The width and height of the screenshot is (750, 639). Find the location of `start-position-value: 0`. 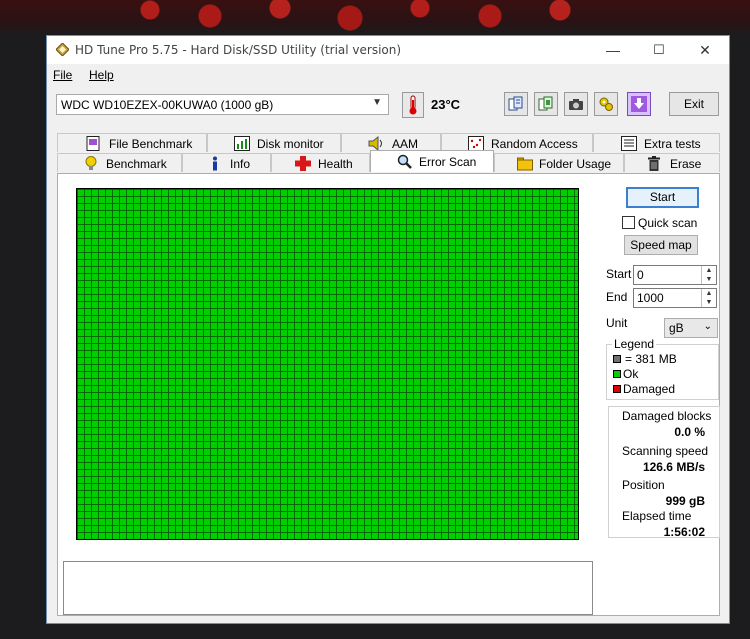

start-position-value: 0 is located at coordinates (640, 275).